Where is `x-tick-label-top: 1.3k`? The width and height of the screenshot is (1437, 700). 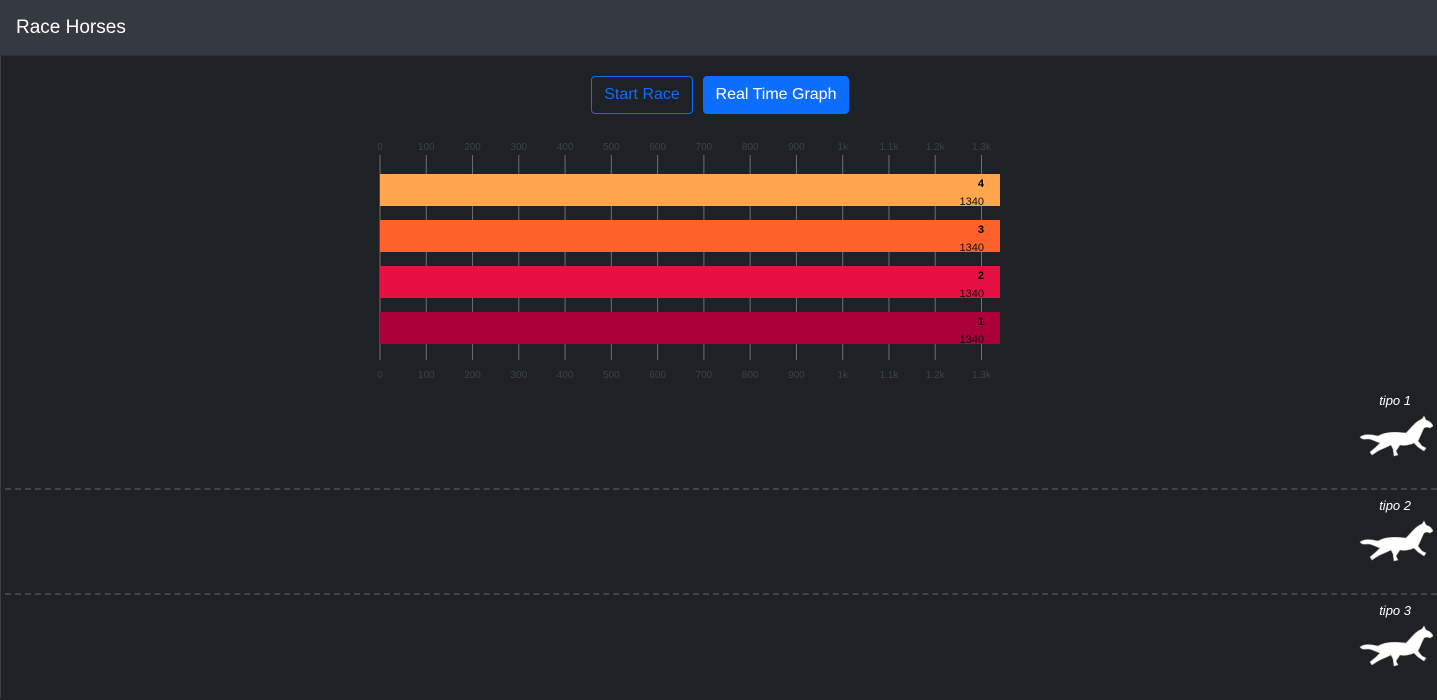
x-tick-label-top: 1.3k is located at coordinates (982, 147).